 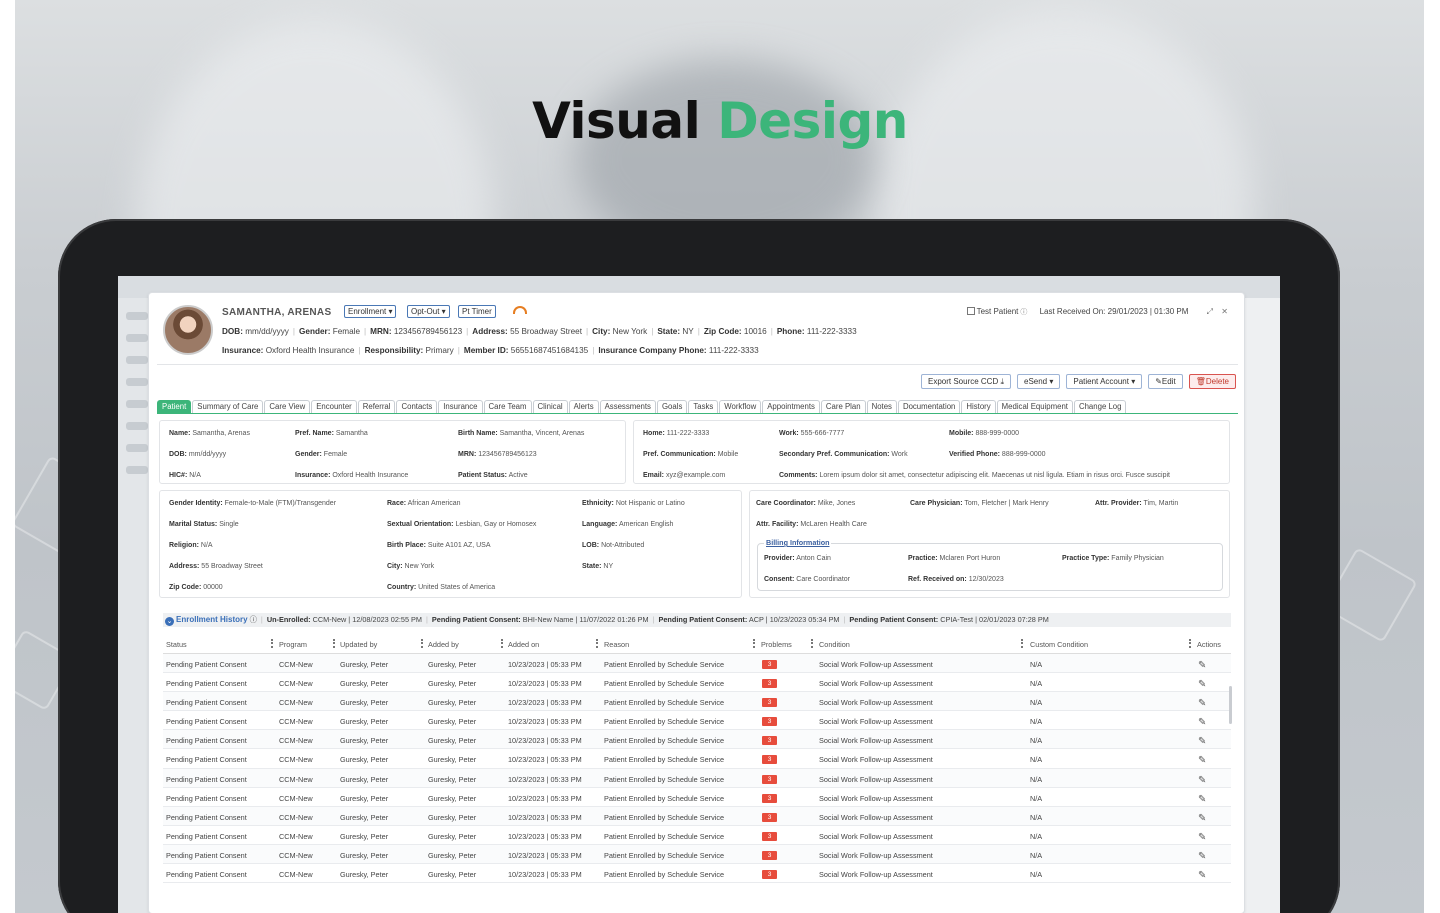 I want to click on tab-tasks: Tasks, so click(x=703, y=406).